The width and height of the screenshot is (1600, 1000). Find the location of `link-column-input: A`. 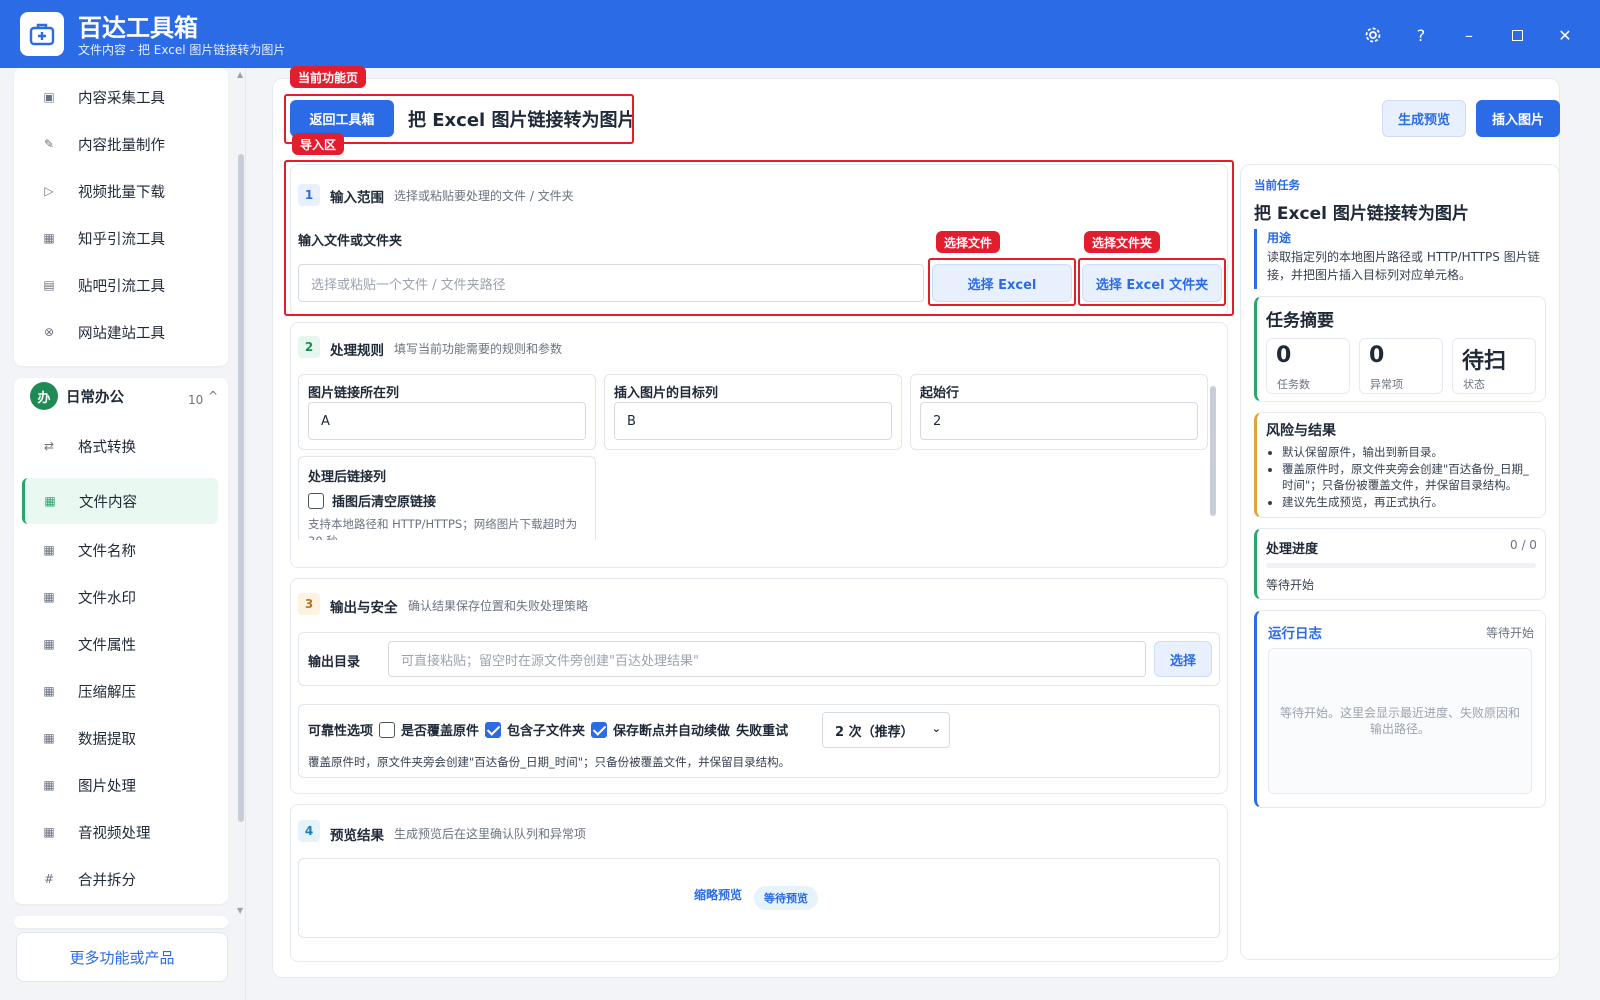

link-column-input: A is located at coordinates (447, 421).